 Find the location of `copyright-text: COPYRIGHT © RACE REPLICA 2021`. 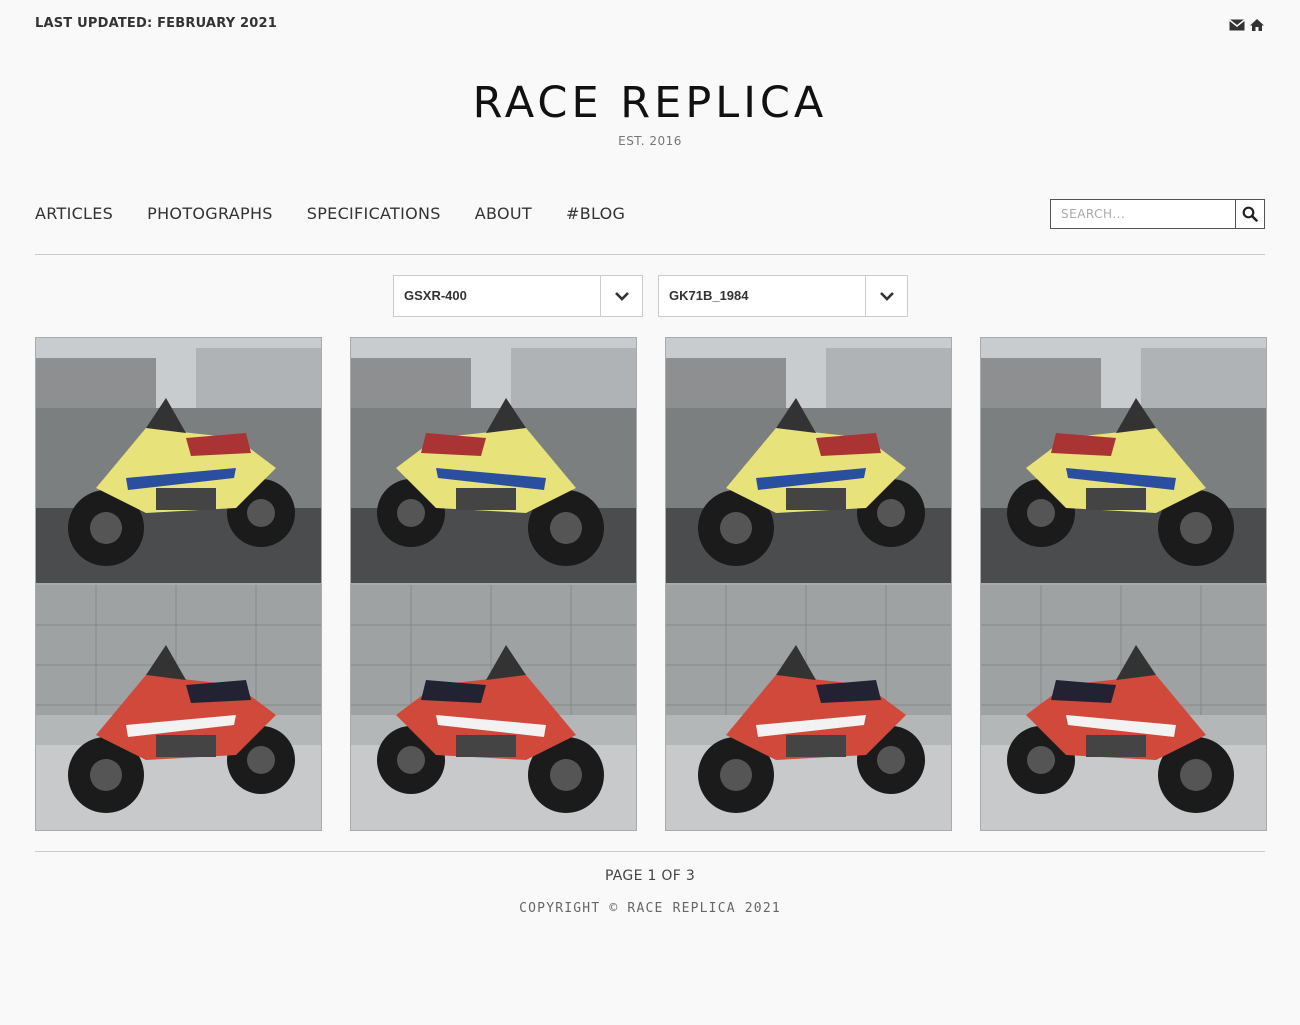

copyright-text: COPYRIGHT © RACE REPLICA 2021 is located at coordinates (650, 908).